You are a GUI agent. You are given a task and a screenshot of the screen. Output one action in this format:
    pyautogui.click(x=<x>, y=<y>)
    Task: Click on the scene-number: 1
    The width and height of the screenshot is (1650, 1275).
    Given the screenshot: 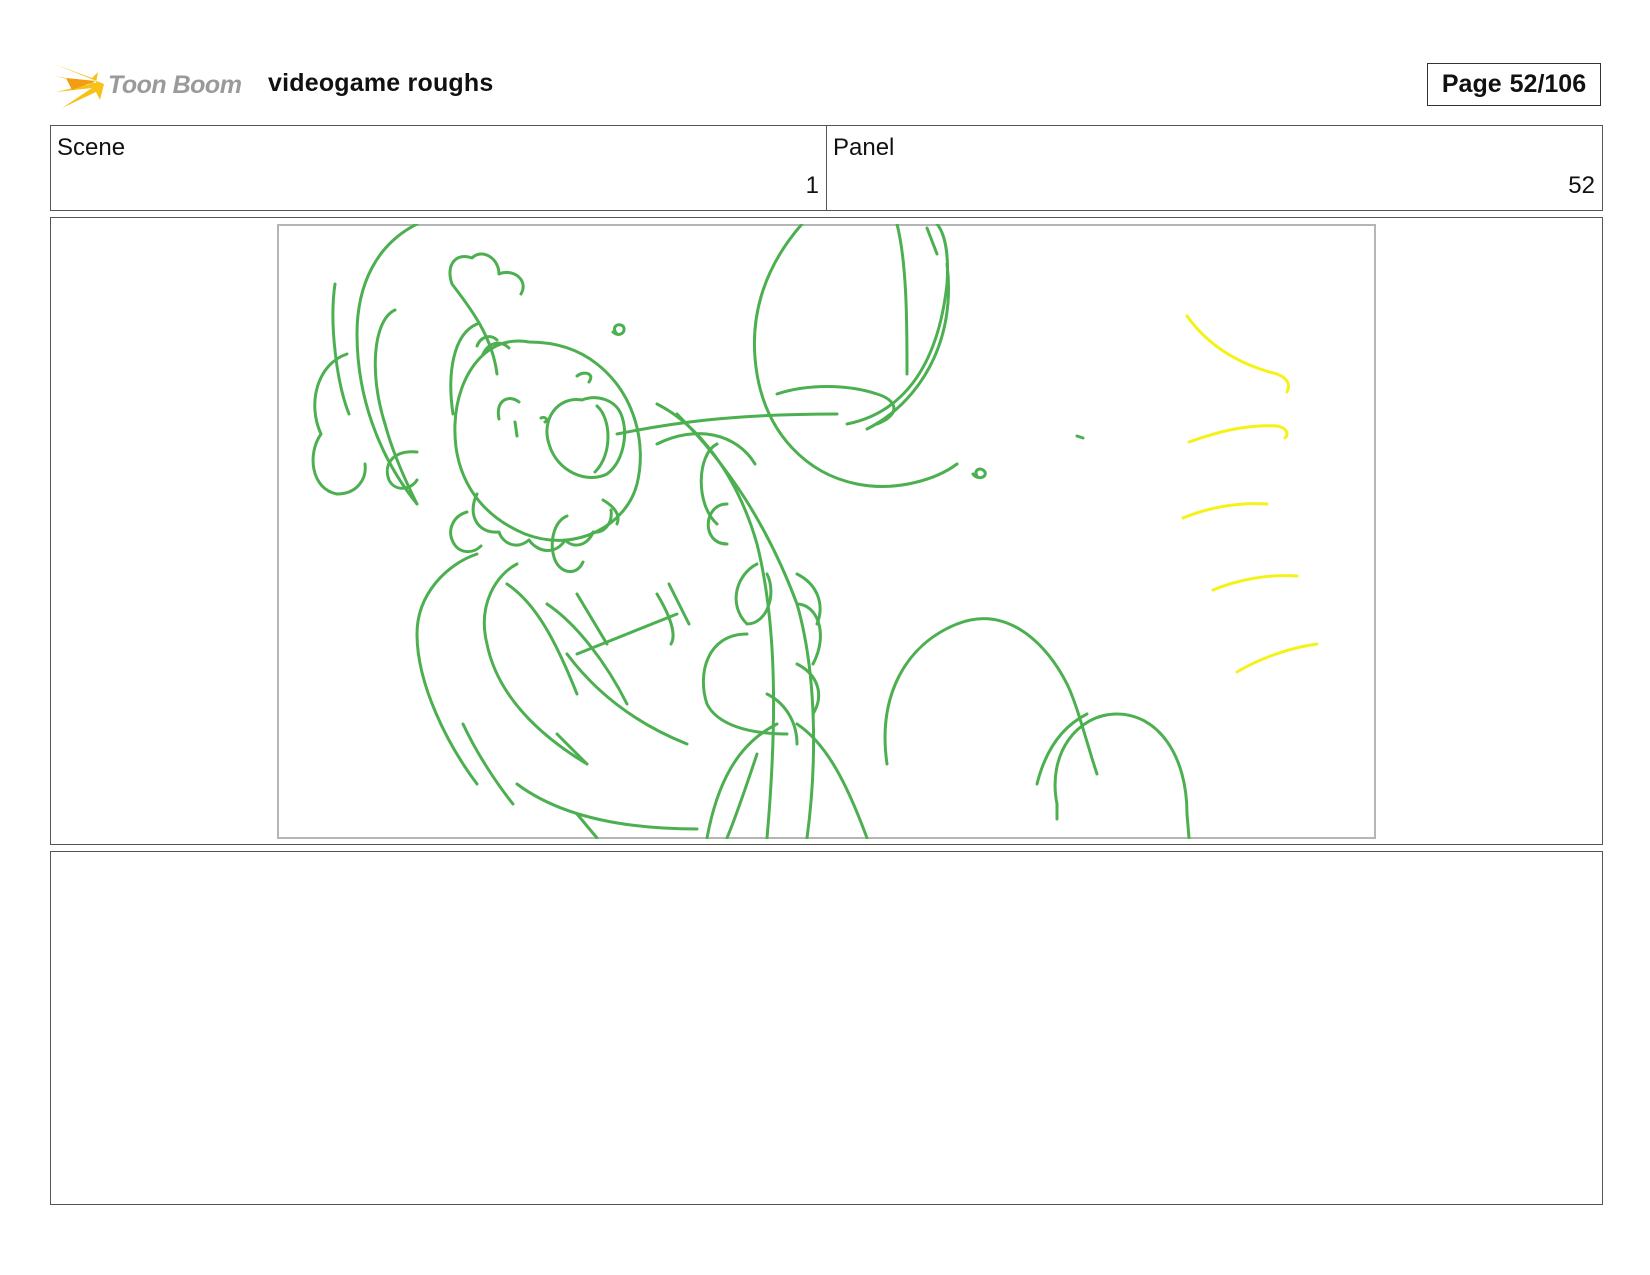 What is the action you would take?
    pyautogui.click(x=812, y=185)
    